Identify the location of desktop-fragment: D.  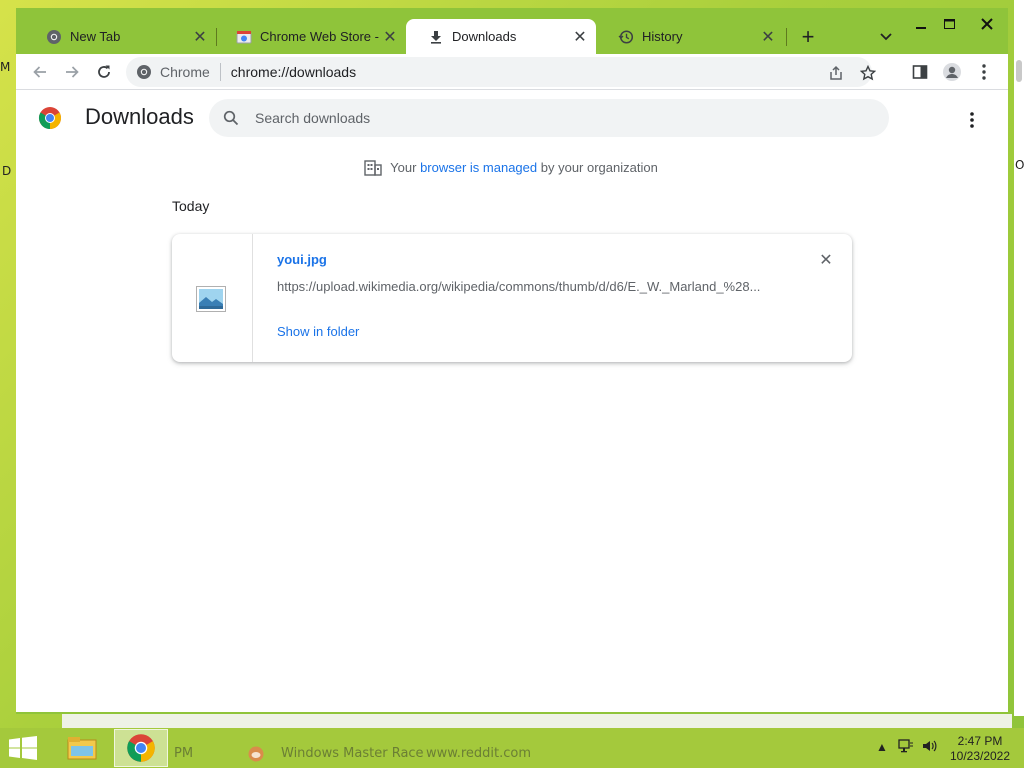
(7, 171).